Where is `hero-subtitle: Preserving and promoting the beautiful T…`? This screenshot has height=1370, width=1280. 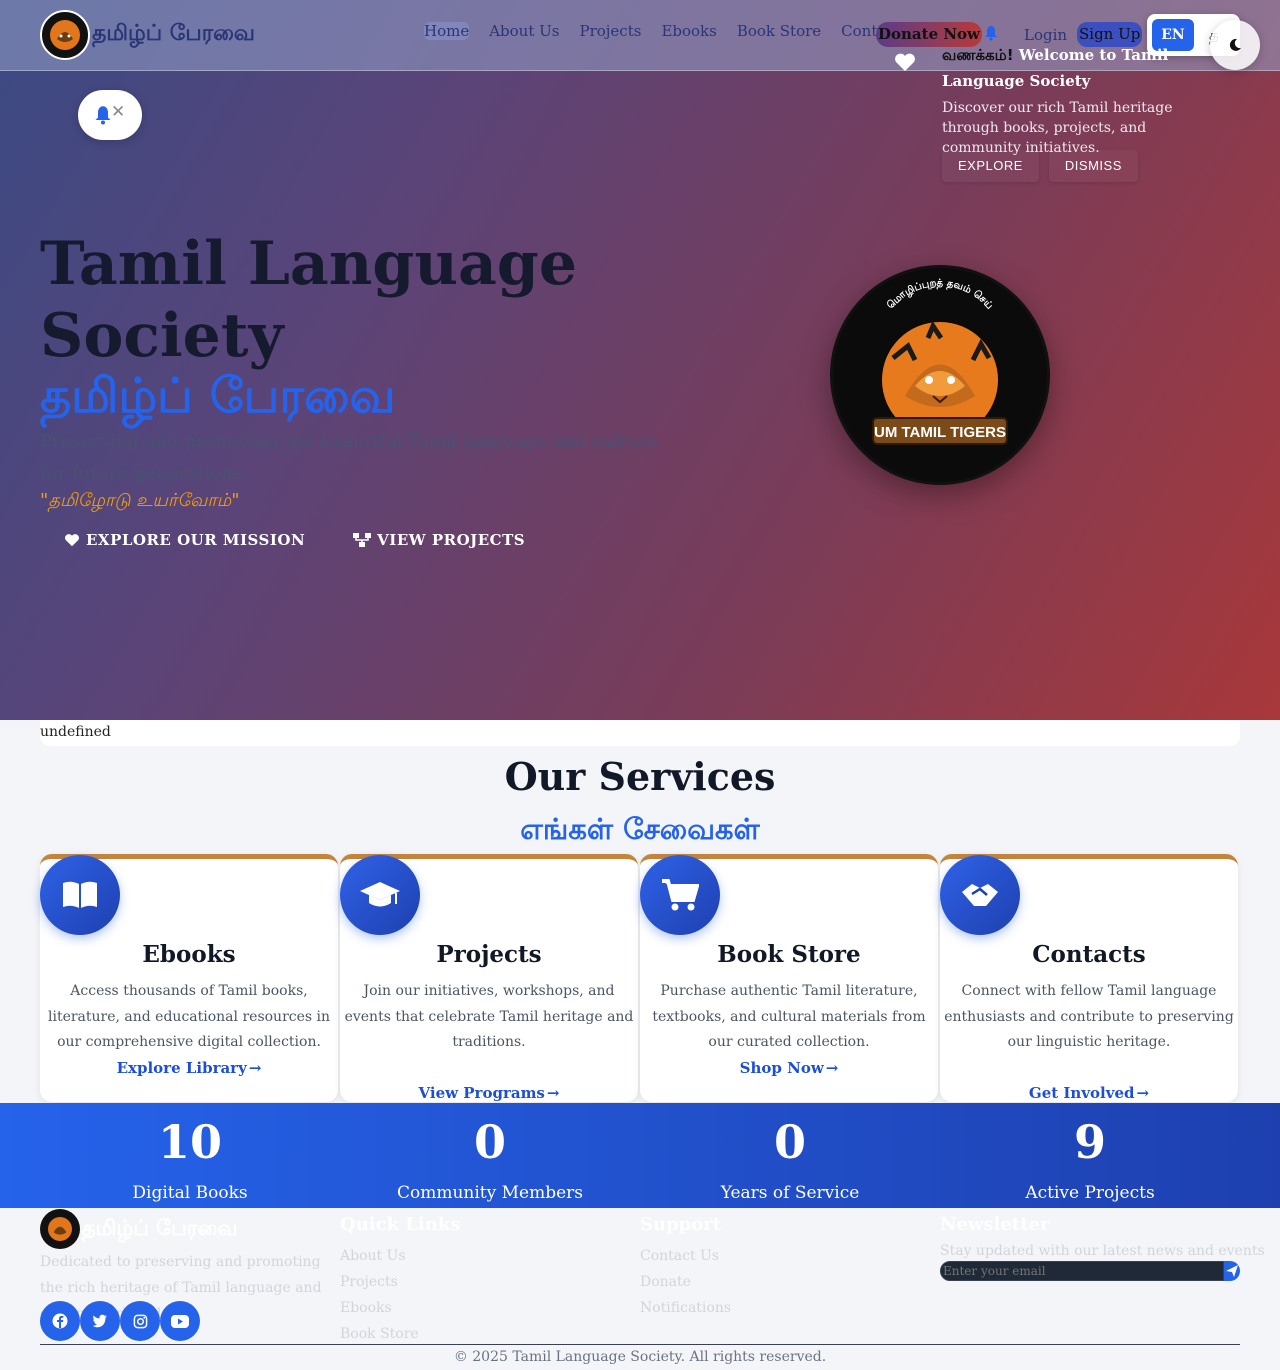 hero-subtitle: Preserving and promoting the beautiful T… is located at coordinates (349, 457).